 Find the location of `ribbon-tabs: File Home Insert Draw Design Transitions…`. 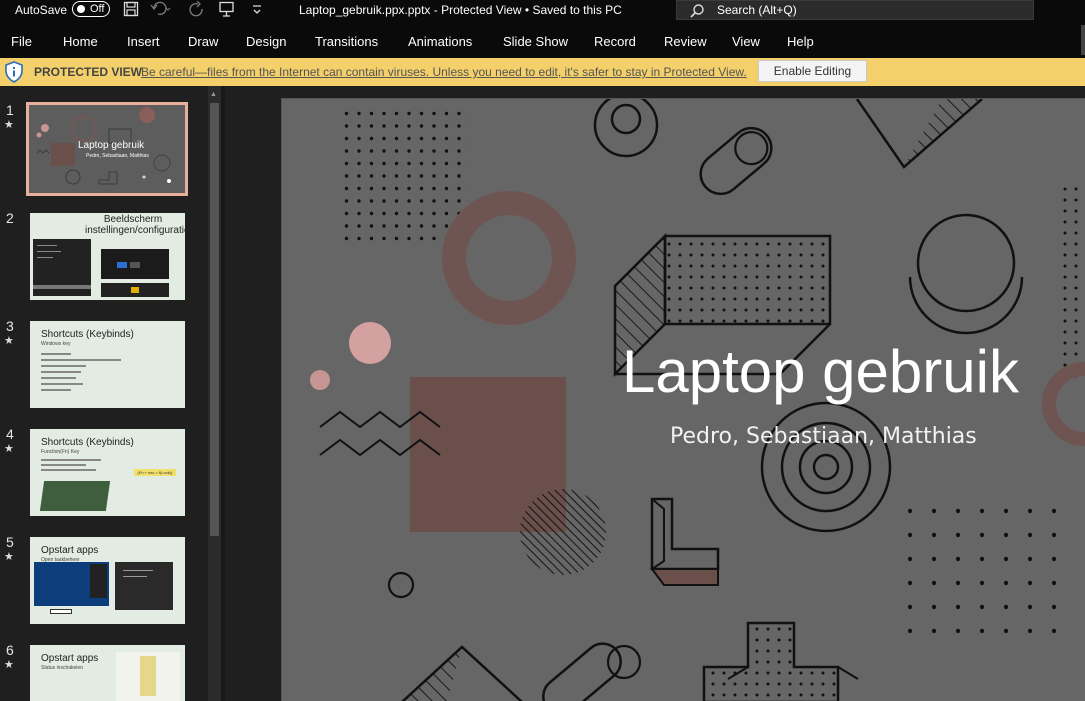

ribbon-tabs: File Home Insert Draw Design Transitions… is located at coordinates (542, 41).